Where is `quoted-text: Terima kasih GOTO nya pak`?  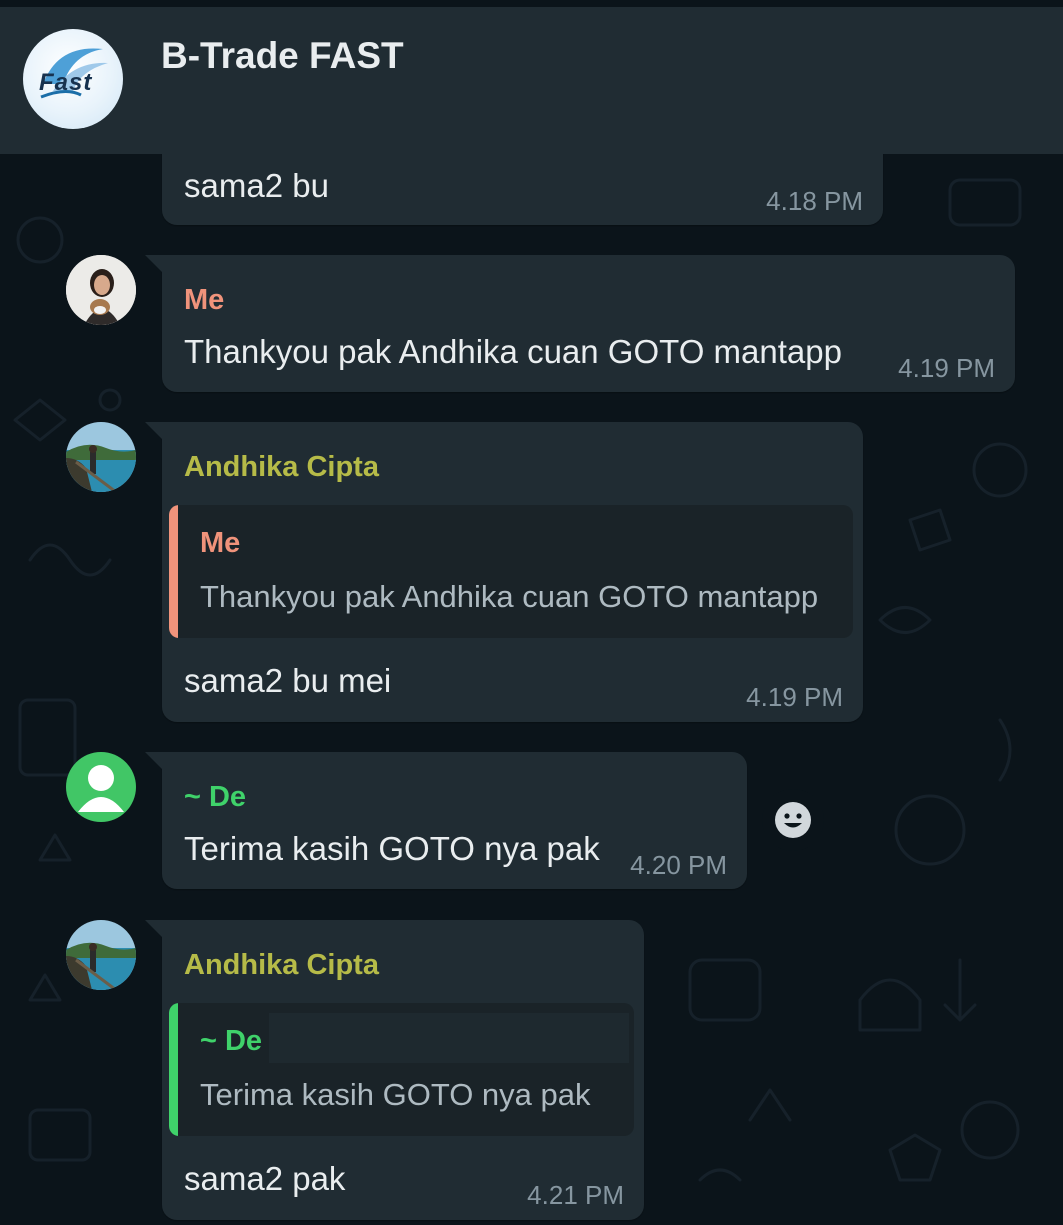
quoted-text: Terima kasih GOTO nya pak is located at coordinates (395, 1094).